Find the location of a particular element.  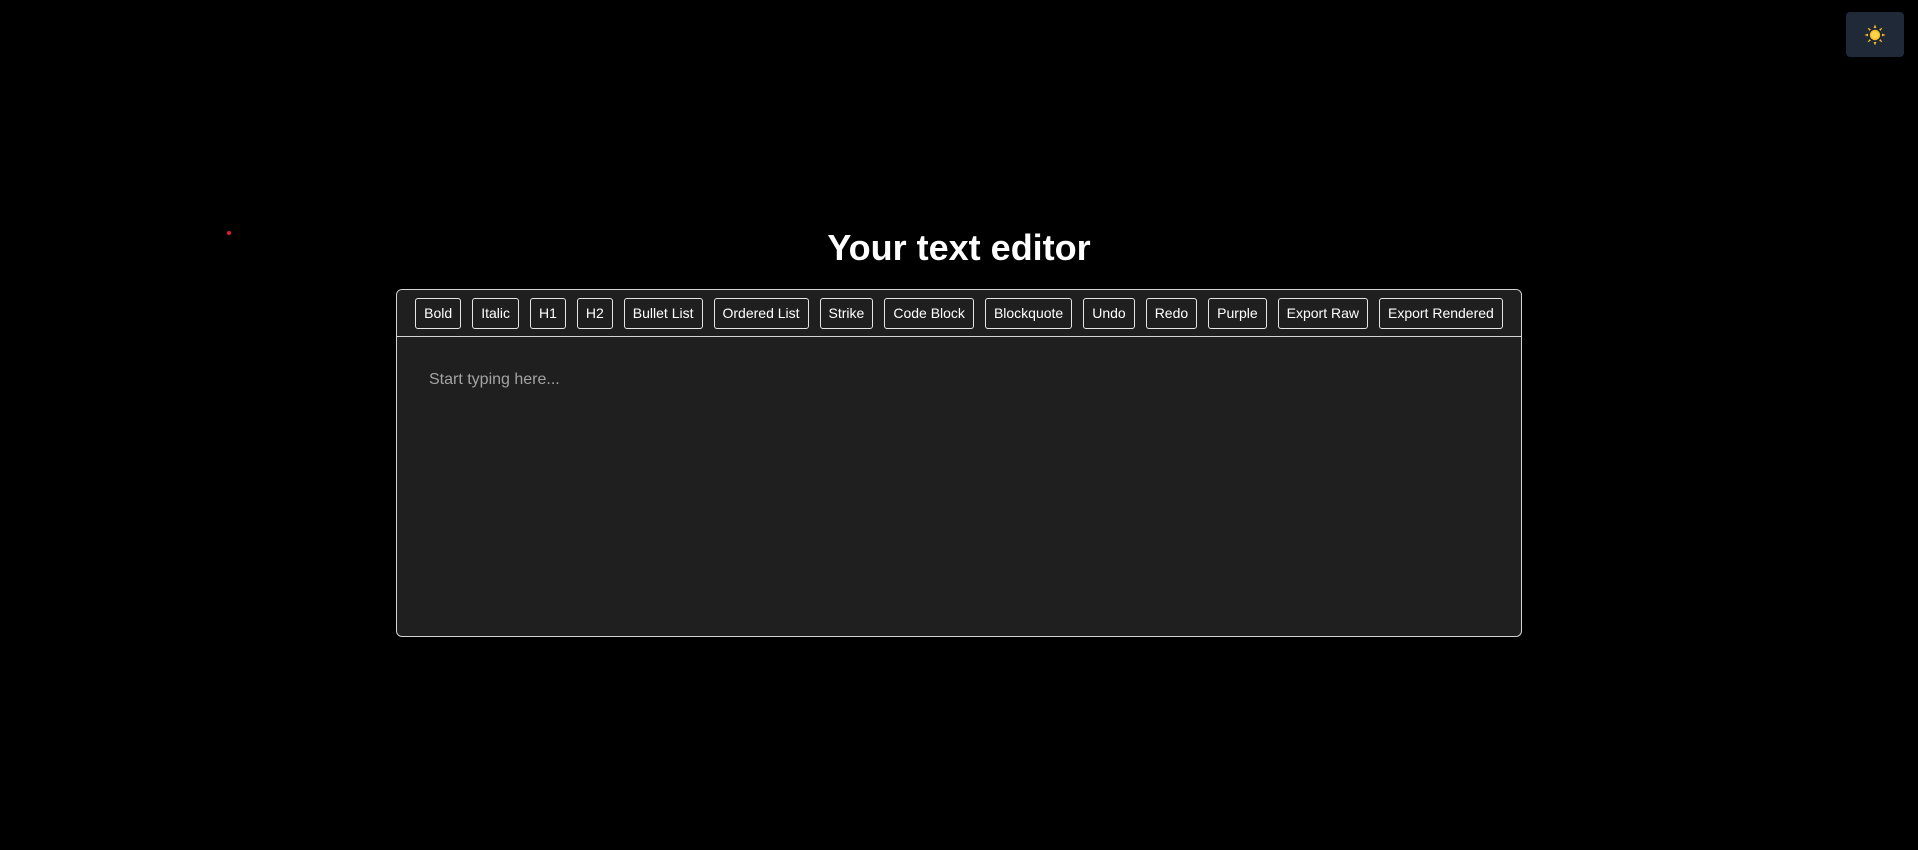

code-block-button: Code Block is located at coordinates (929, 313).